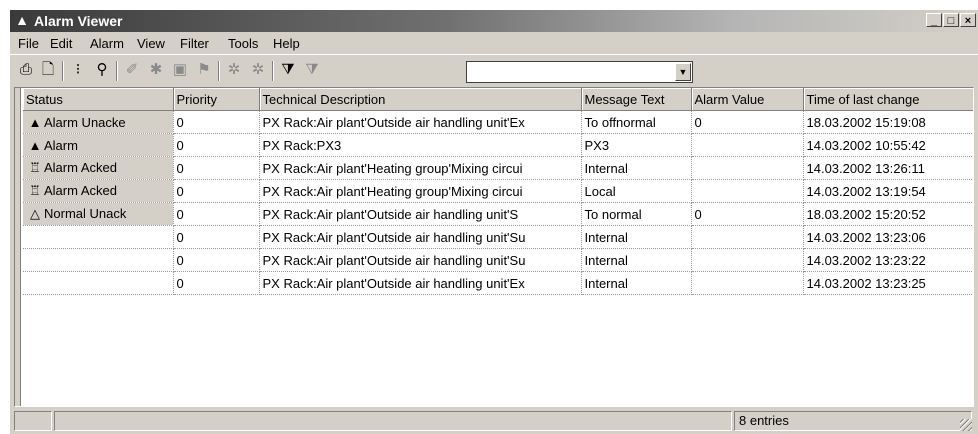 The width and height of the screenshot is (978, 434). I want to click on unblock-icon: ✲, so click(258, 70).